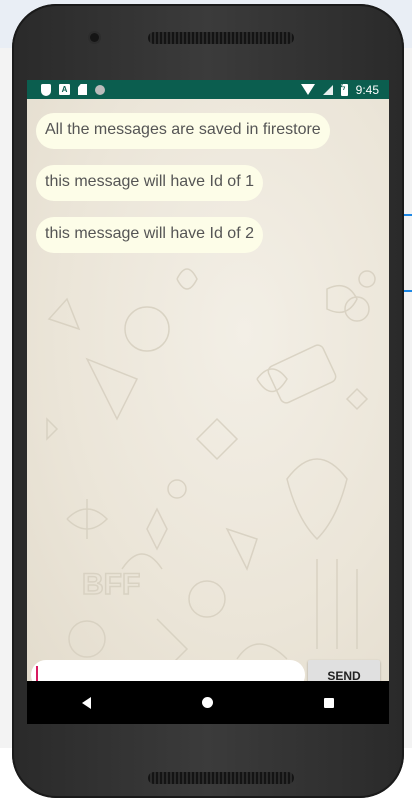  I want to click on signal-icon, so click(327, 89).